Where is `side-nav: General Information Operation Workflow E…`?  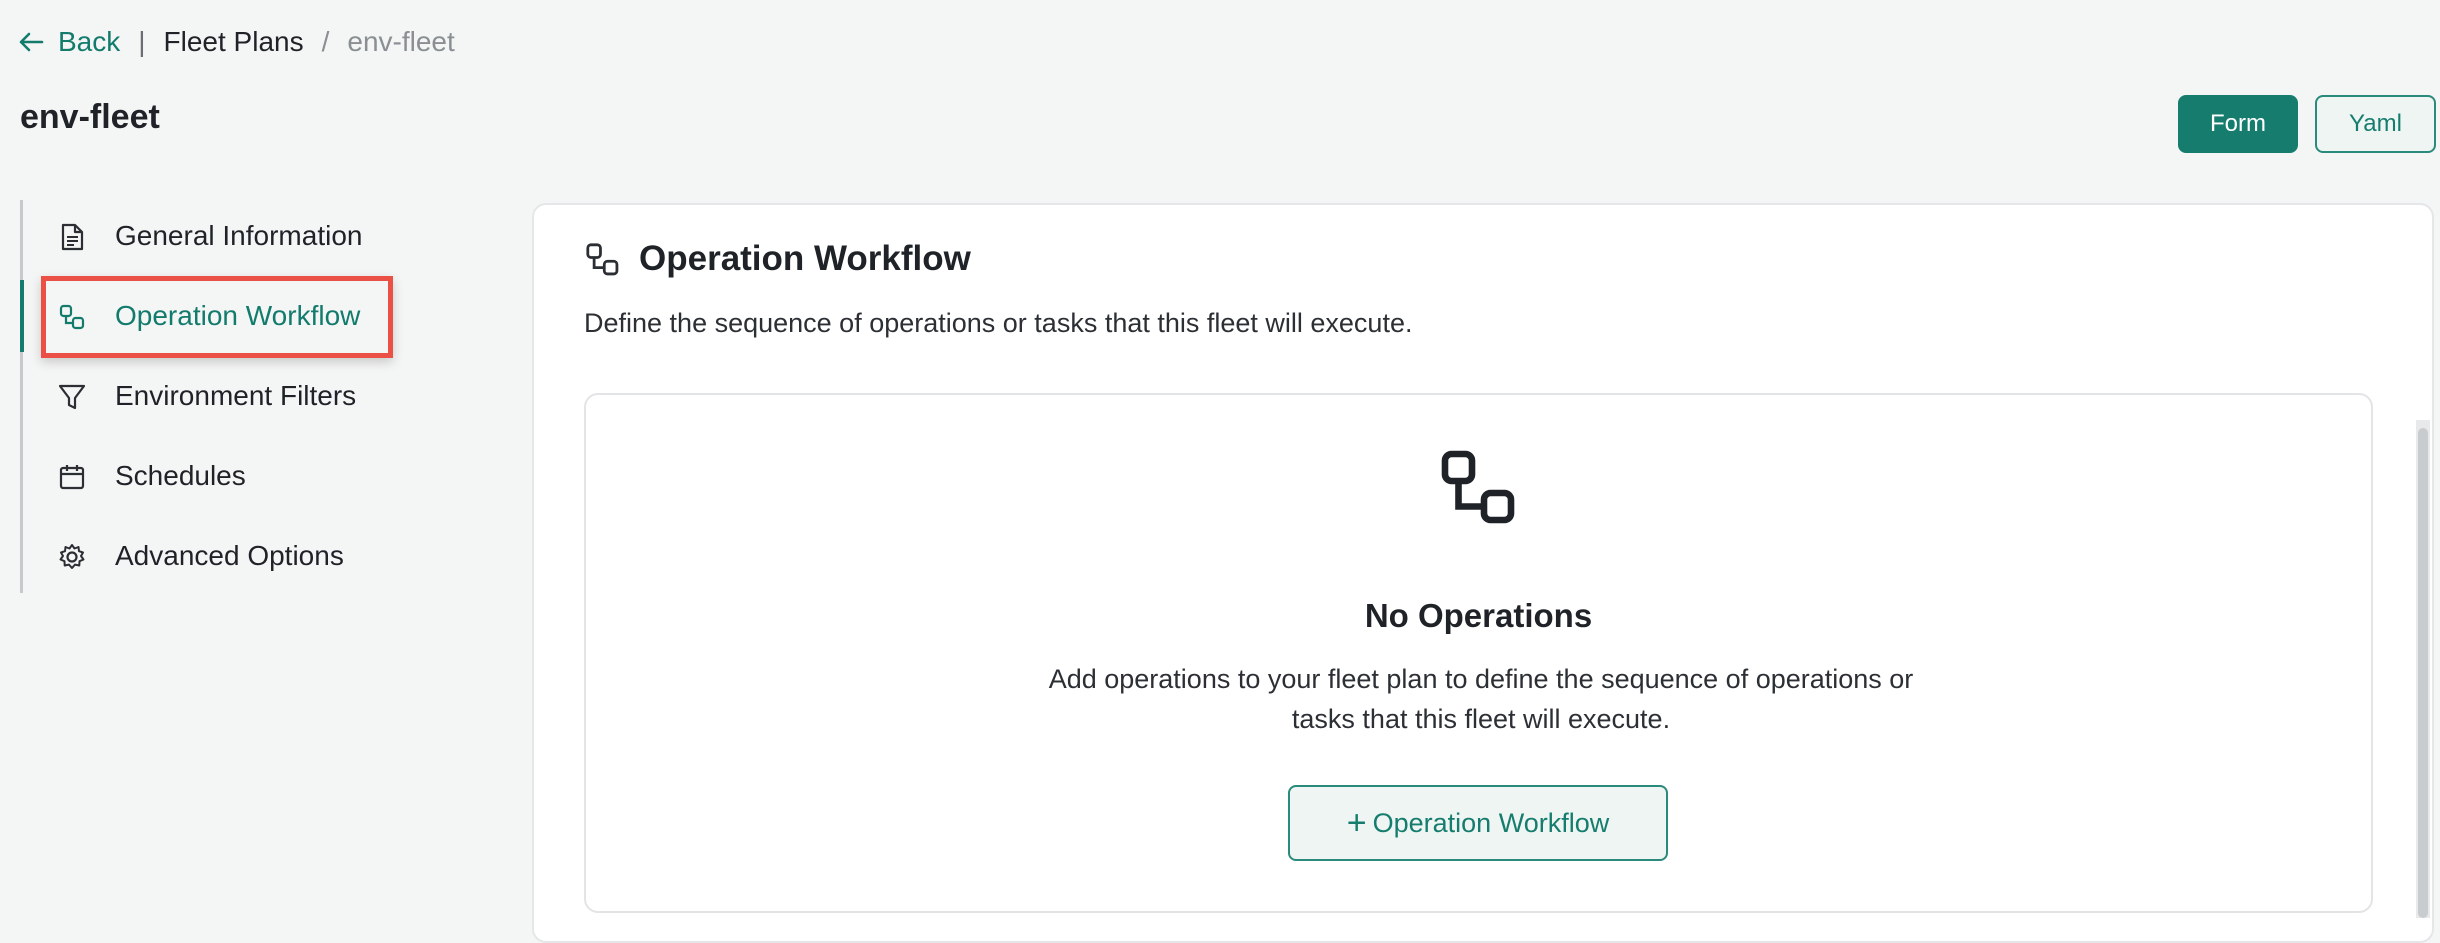
side-nav: General Information Operation Workflow E… is located at coordinates (211, 396).